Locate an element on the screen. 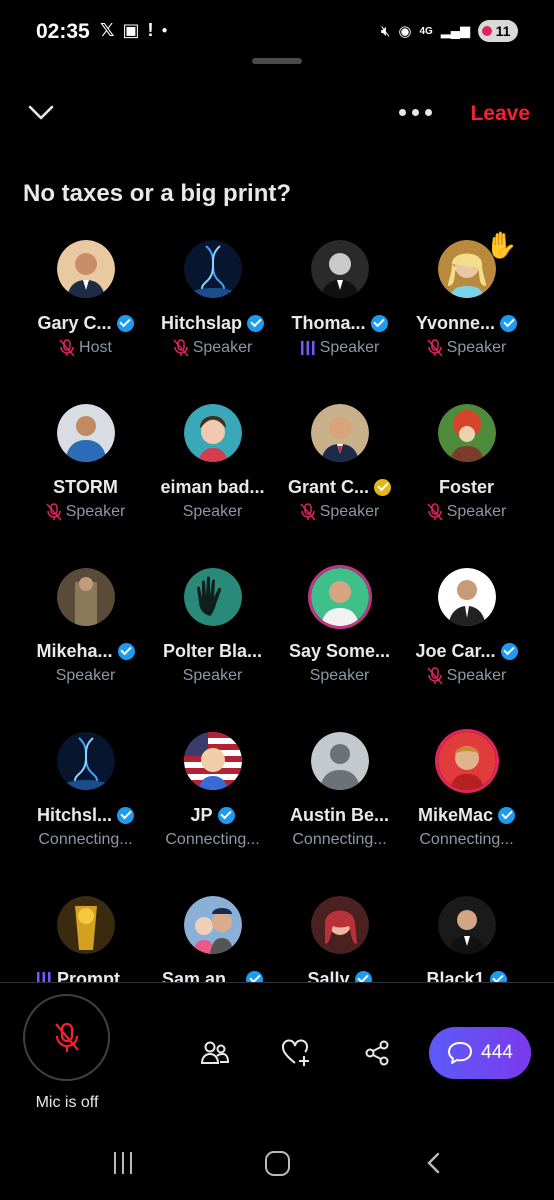 This screenshot has width=554, height=1200. photo-prompt is located at coordinates (85, 925).